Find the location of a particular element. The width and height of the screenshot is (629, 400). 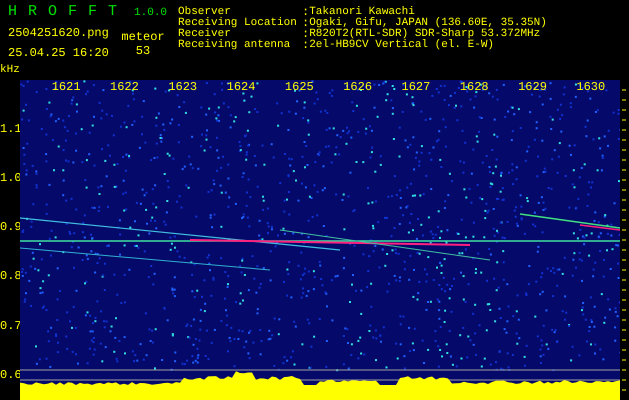

axis-label: 0.7 is located at coordinates (11, 326).